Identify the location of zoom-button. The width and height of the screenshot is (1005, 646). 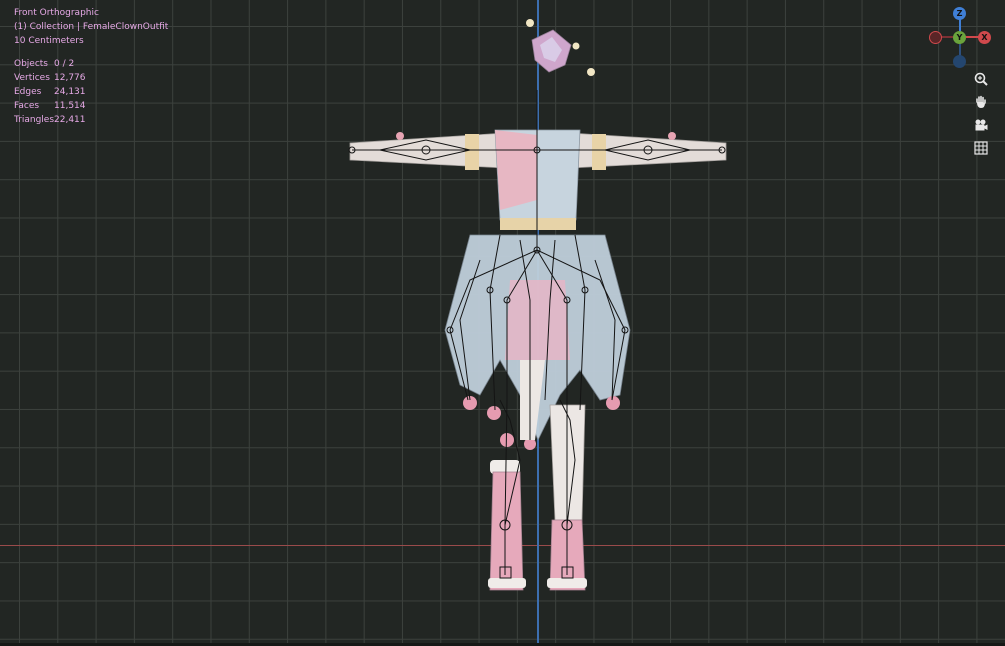
(981, 79).